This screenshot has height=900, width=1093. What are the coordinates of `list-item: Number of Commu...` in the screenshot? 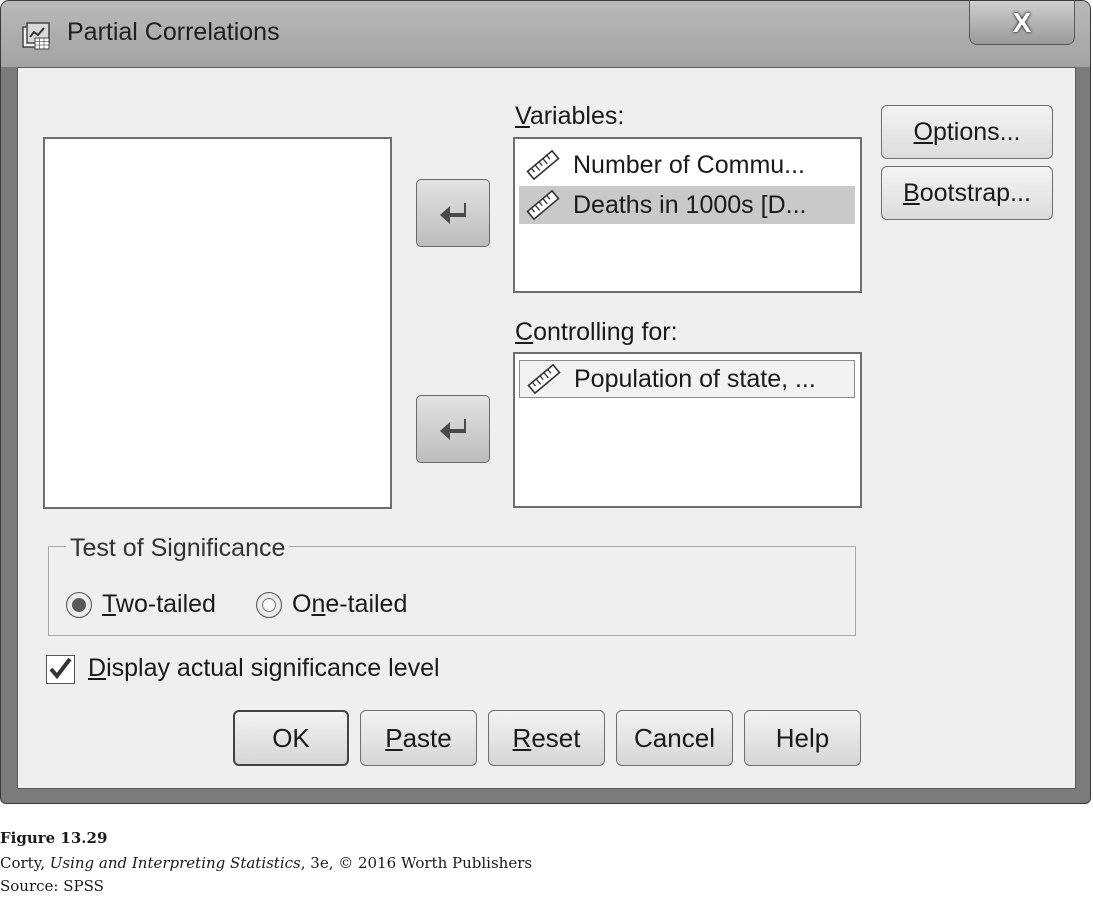 It's located at (687, 165).